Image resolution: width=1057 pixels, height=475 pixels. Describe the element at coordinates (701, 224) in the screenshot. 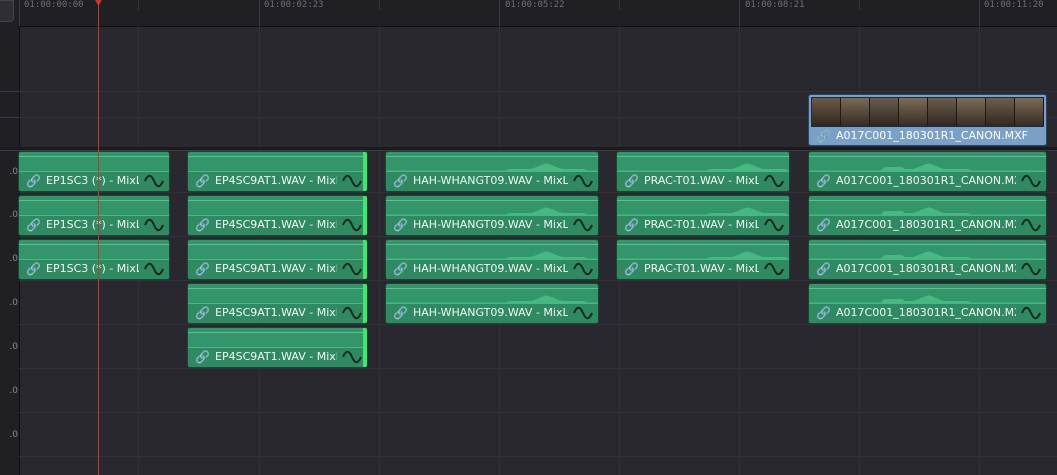

I see `clip-name: PRAC-T01.WAV - MixL` at that location.